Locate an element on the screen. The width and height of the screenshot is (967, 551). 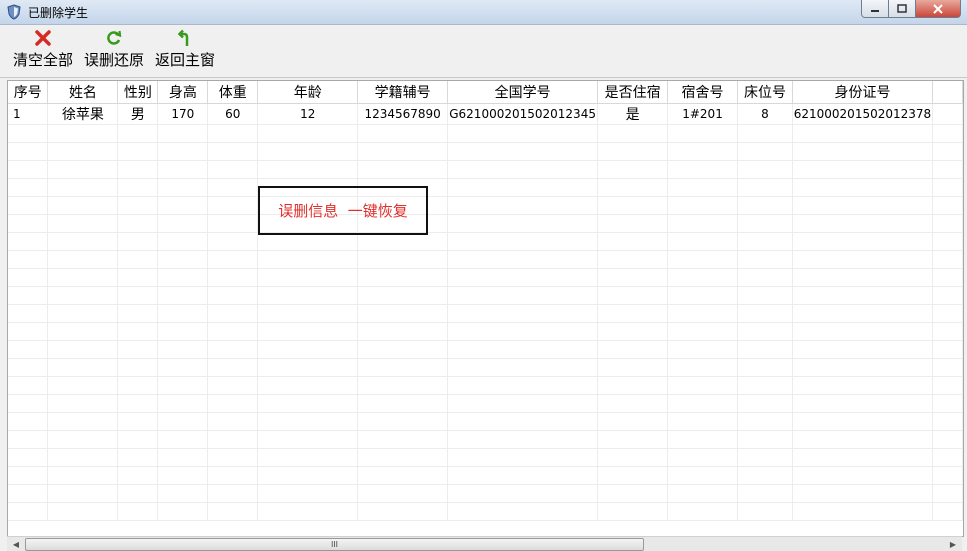
table-cell: 男 is located at coordinates (138, 114).